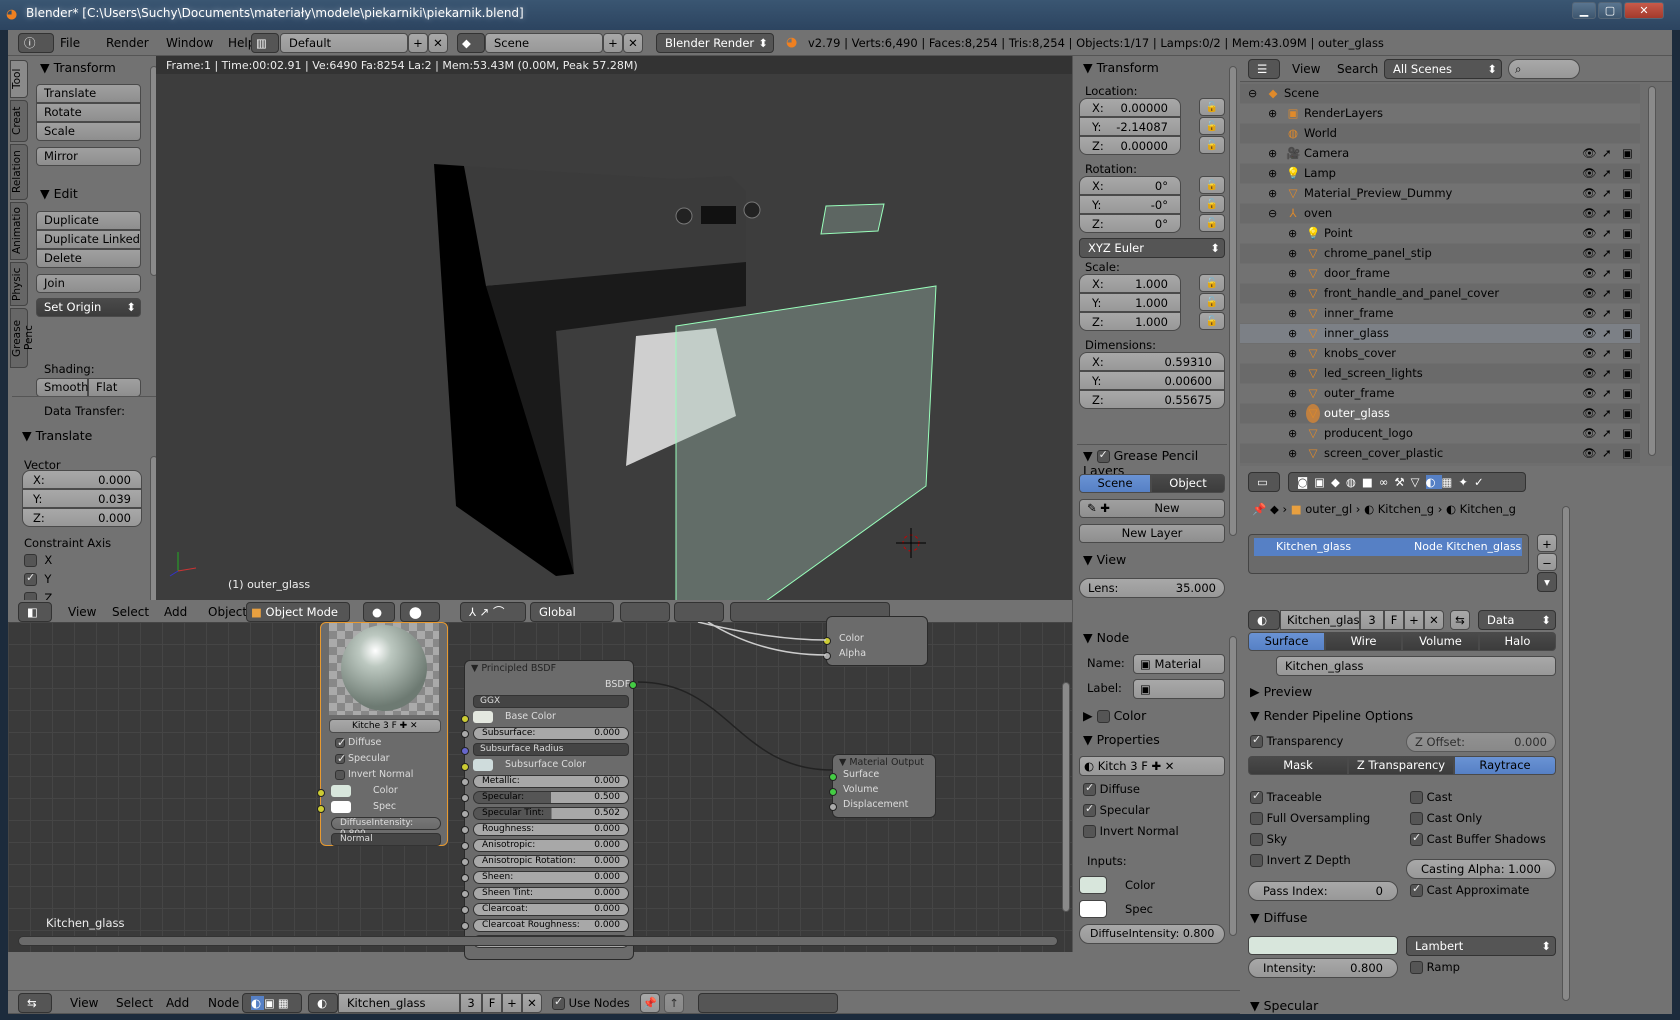 The height and width of the screenshot is (1020, 1680). Describe the element at coordinates (1401, 765) in the screenshot. I see `transparency-mode-z-transparency: Z Transparency` at that location.